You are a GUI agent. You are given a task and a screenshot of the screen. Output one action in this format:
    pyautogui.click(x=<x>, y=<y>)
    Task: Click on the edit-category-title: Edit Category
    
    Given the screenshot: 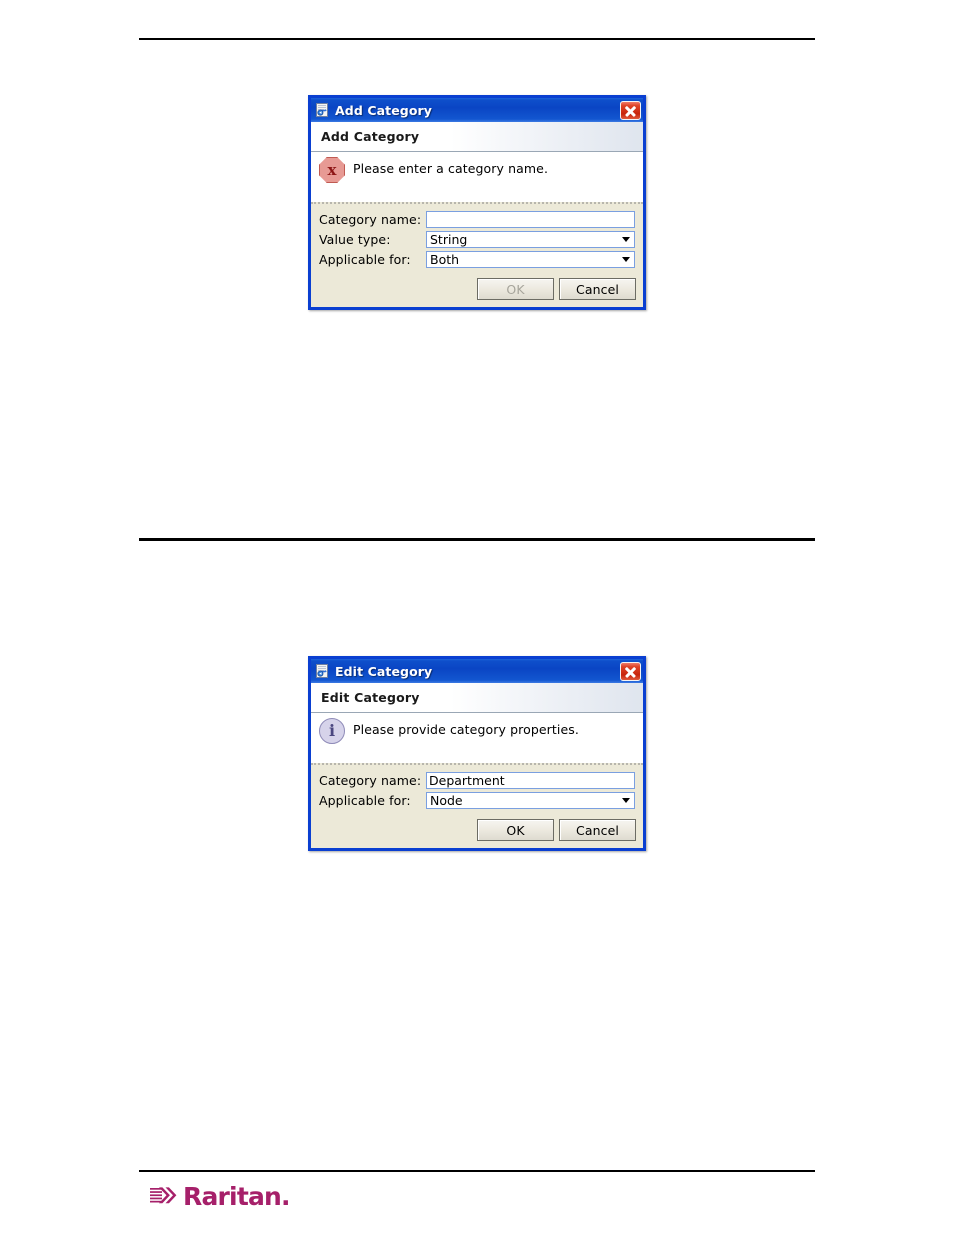 What is the action you would take?
    pyautogui.click(x=384, y=671)
    